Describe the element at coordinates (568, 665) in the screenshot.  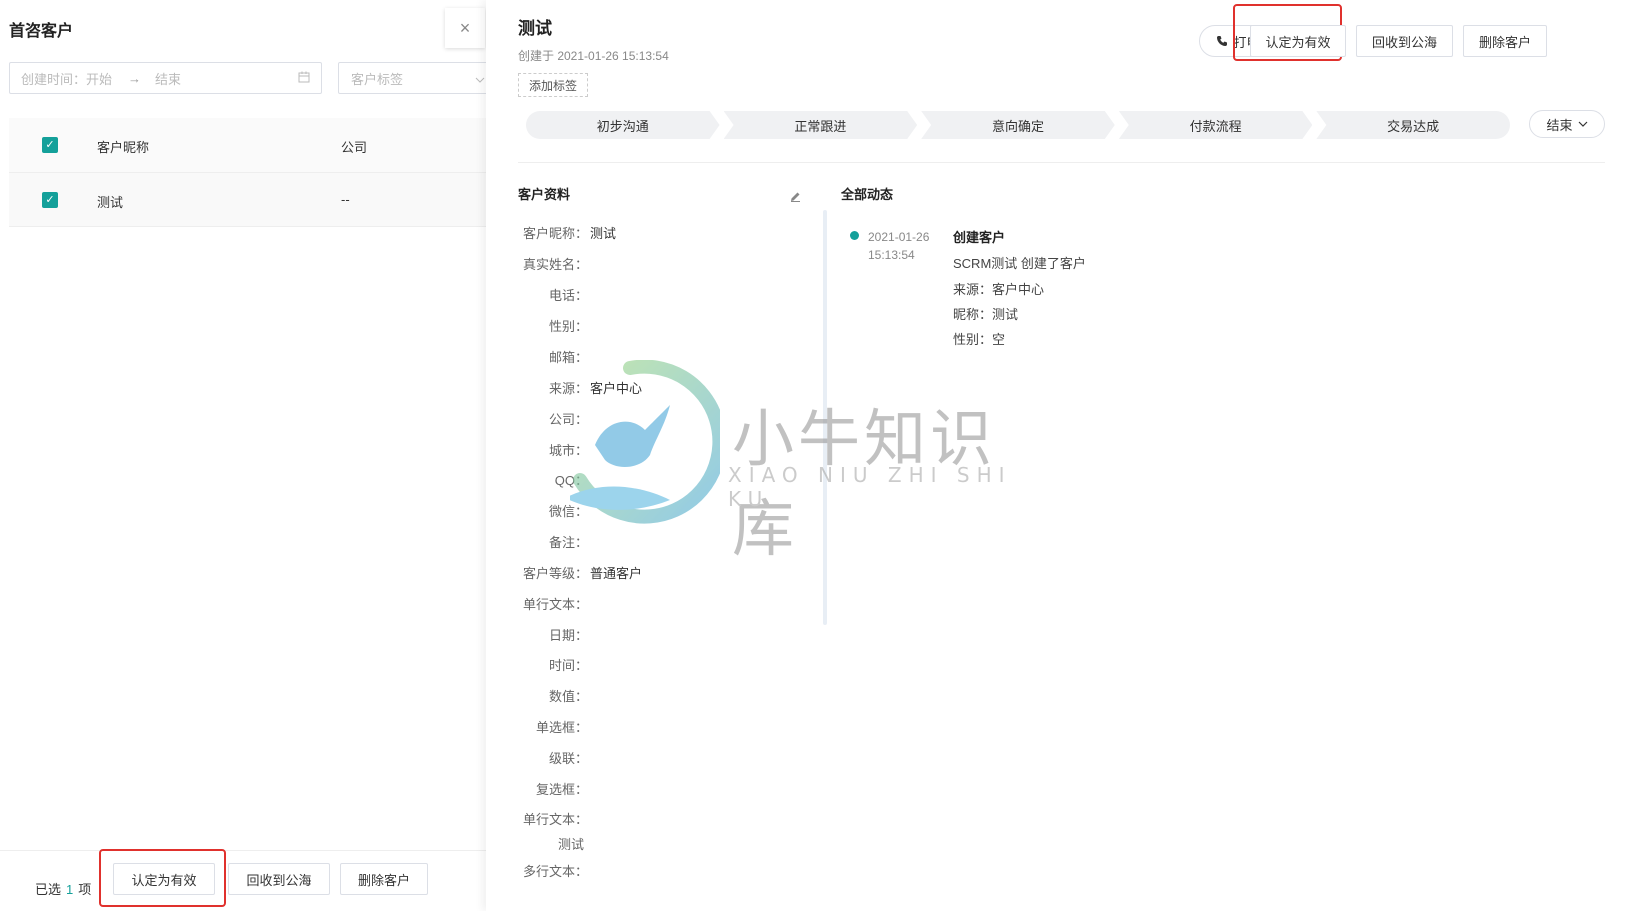
I see `profile-field-label: 时间：` at that location.